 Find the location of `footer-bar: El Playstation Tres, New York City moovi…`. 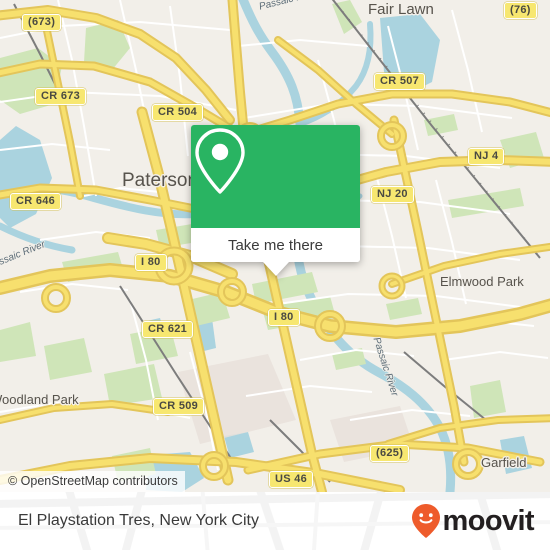

footer-bar: El Playstation Tres, New York City moovi… is located at coordinates (275, 521).